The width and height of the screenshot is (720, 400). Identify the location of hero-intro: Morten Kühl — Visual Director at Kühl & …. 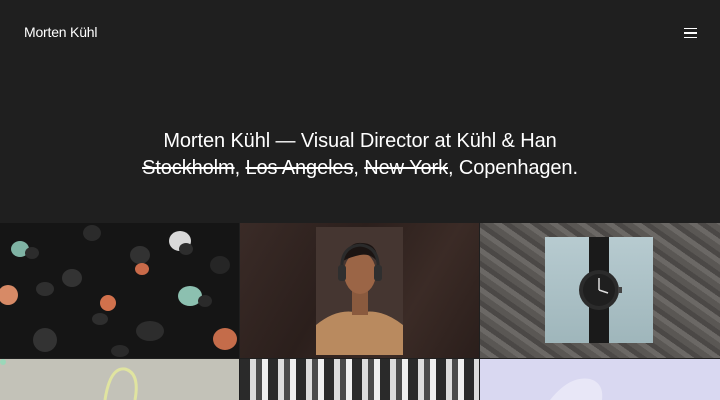
(360, 155).